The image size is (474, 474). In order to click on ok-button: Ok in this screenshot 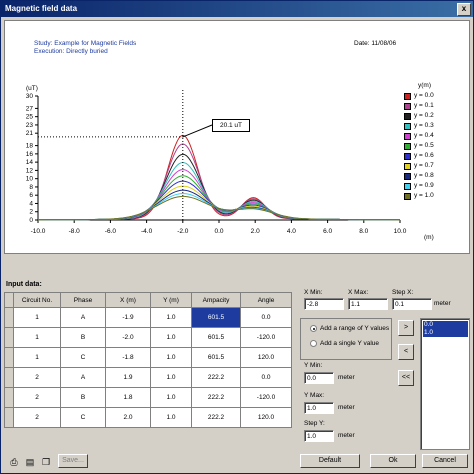, I will do `click(393, 461)`.